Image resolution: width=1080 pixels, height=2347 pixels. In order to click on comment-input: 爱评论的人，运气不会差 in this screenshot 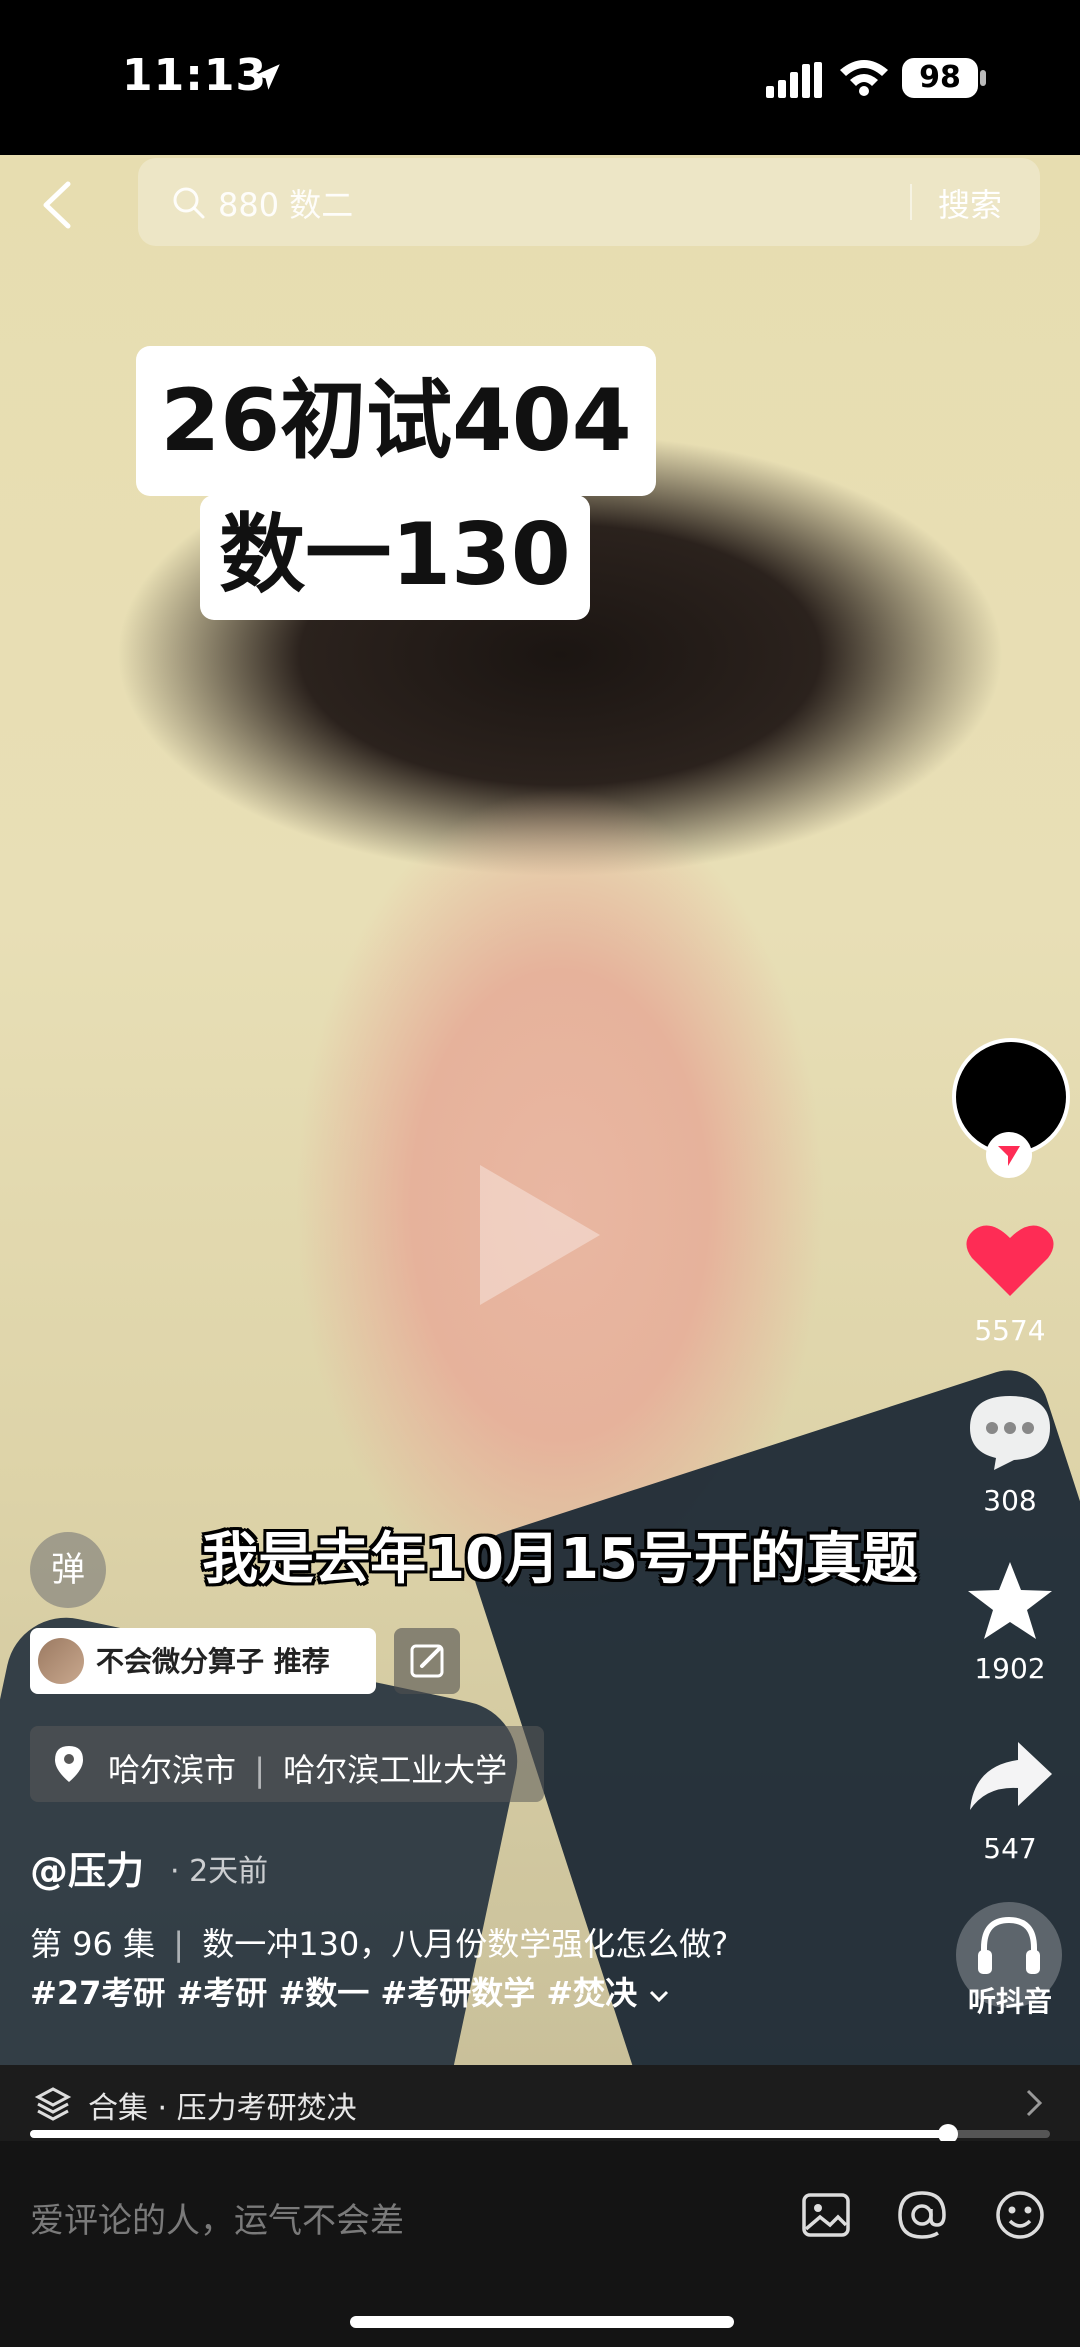, I will do `click(217, 2217)`.